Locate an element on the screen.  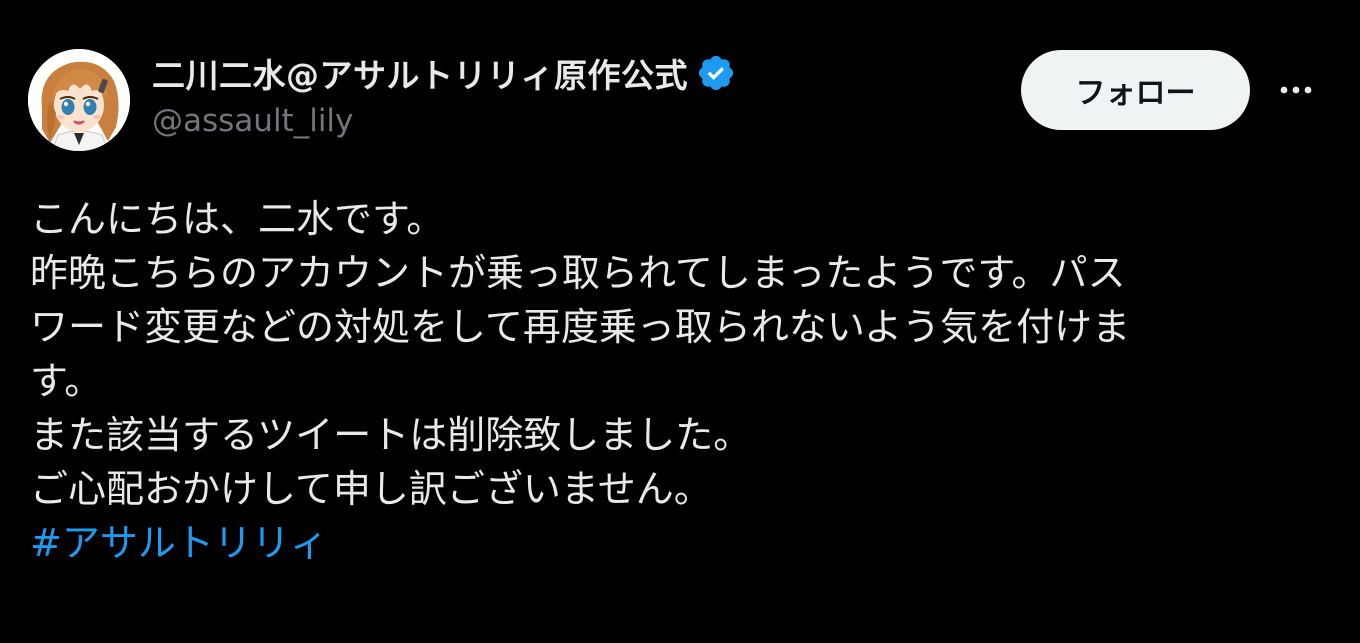
author-name-row: 二川二水@アサルトリリィ原作公式 is located at coordinates (444, 73).